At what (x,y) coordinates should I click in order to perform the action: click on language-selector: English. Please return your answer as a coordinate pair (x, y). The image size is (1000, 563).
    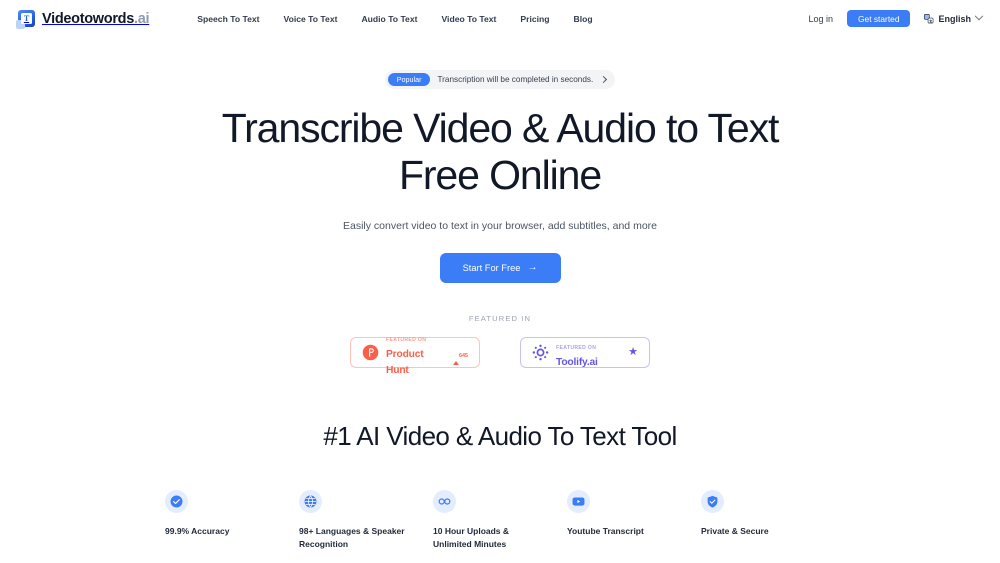
    Looking at the image, I should click on (954, 17).